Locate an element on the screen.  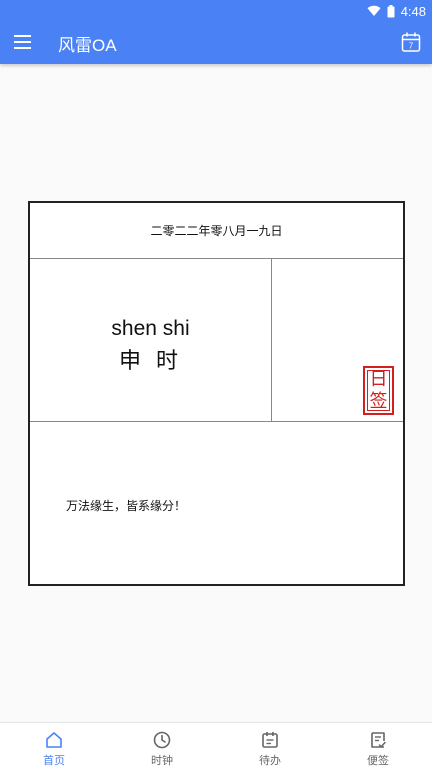
nav-notes: 便签 is located at coordinates (378, 746).